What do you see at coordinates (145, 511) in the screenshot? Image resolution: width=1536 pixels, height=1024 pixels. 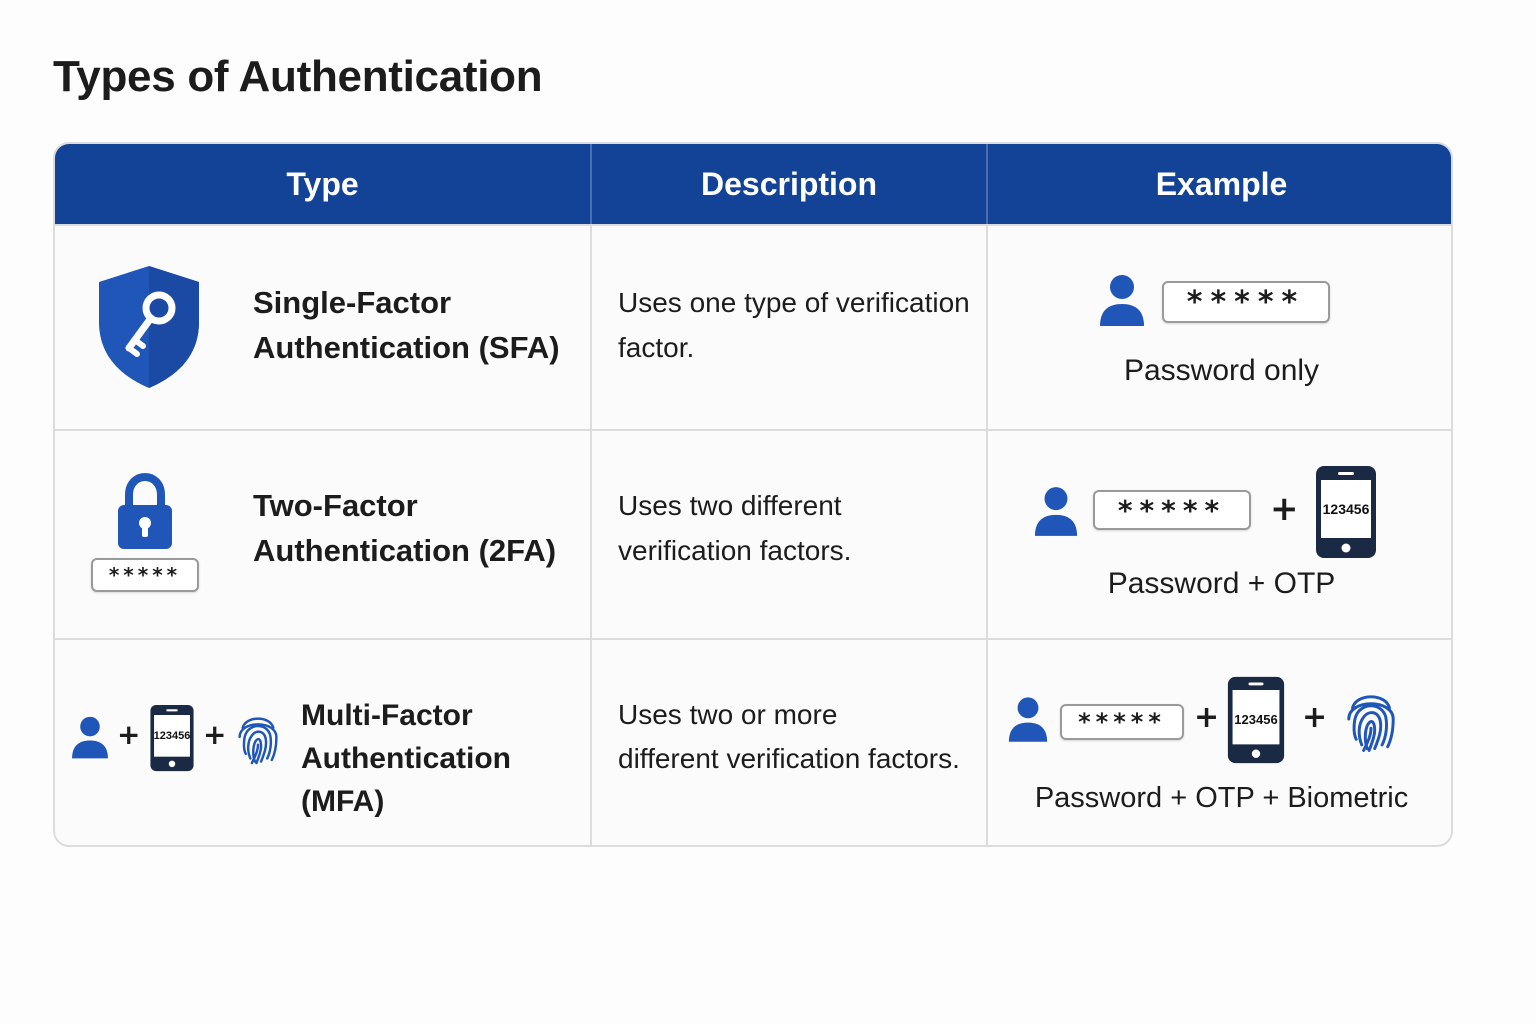 I see `padlock-icon` at bounding box center [145, 511].